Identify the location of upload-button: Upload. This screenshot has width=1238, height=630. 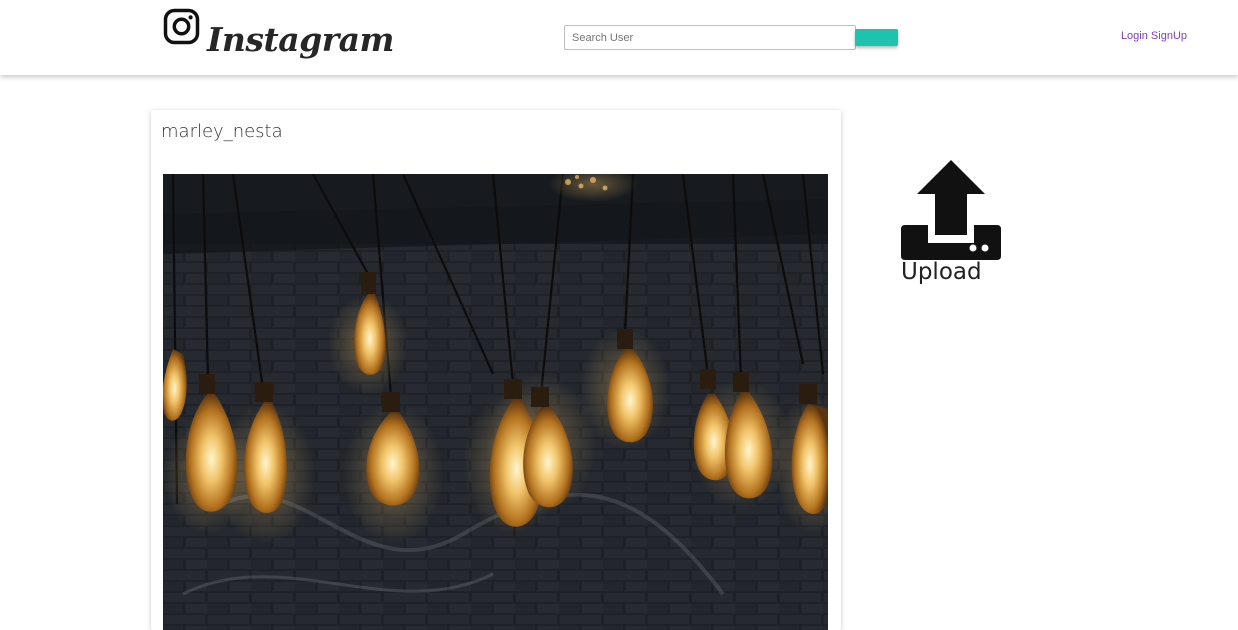
(955, 225).